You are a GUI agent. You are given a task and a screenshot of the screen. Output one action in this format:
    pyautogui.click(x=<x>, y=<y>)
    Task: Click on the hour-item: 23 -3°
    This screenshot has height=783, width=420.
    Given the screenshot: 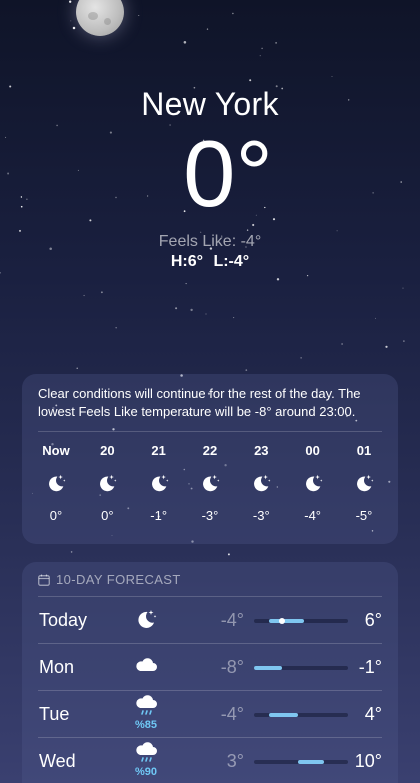 What is the action you would take?
    pyautogui.click(x=261, y=477)
    